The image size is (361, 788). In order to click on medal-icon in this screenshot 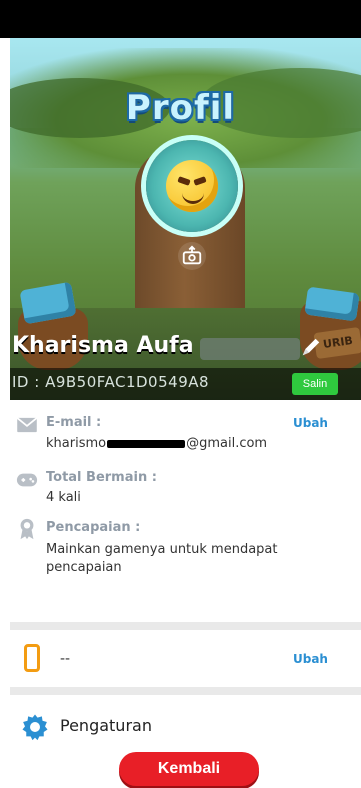, I will do `click(27, 529)`.